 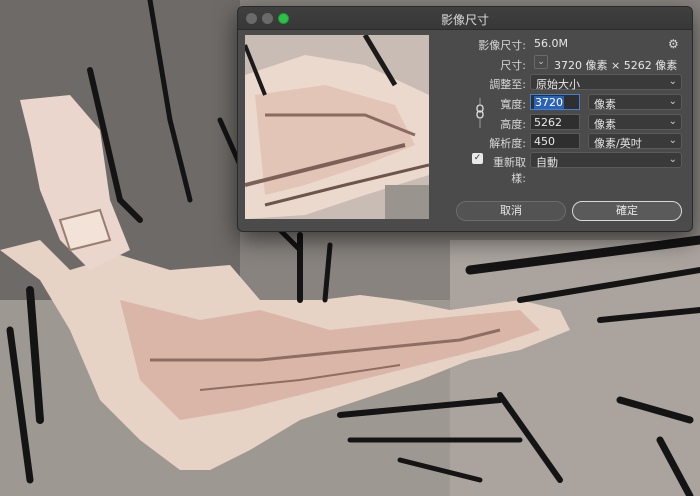 I want to click on image-preview, so click(x=337, y=127).